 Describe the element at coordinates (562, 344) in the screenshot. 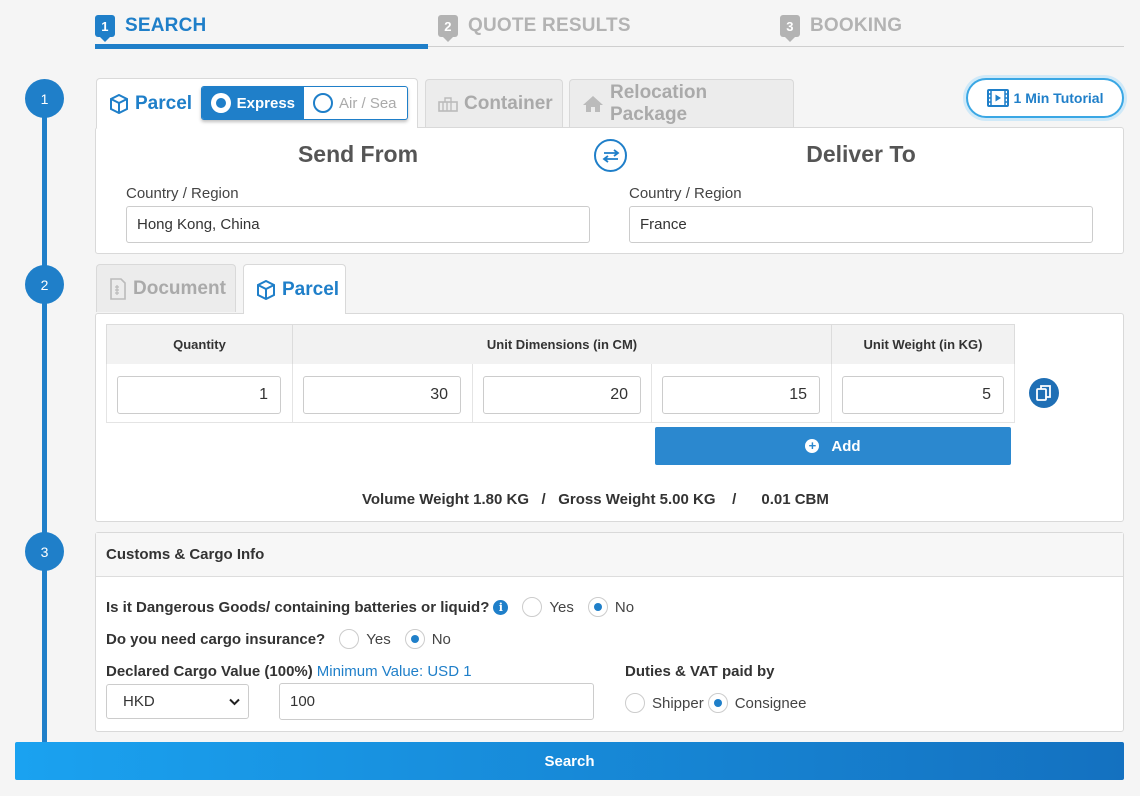

I see `unit-dimensions-header: Unit Dimensions (in CM)` at that location.